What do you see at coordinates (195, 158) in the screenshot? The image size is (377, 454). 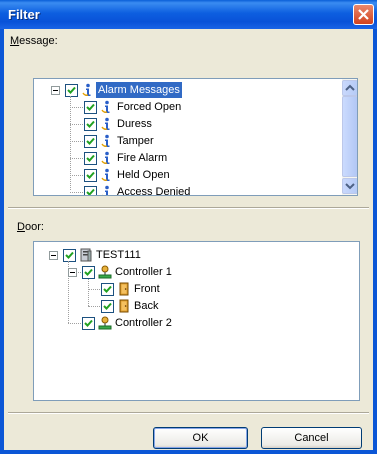 I see `tree-item-message: Fire Alarm` at bounding box center [195, 158].